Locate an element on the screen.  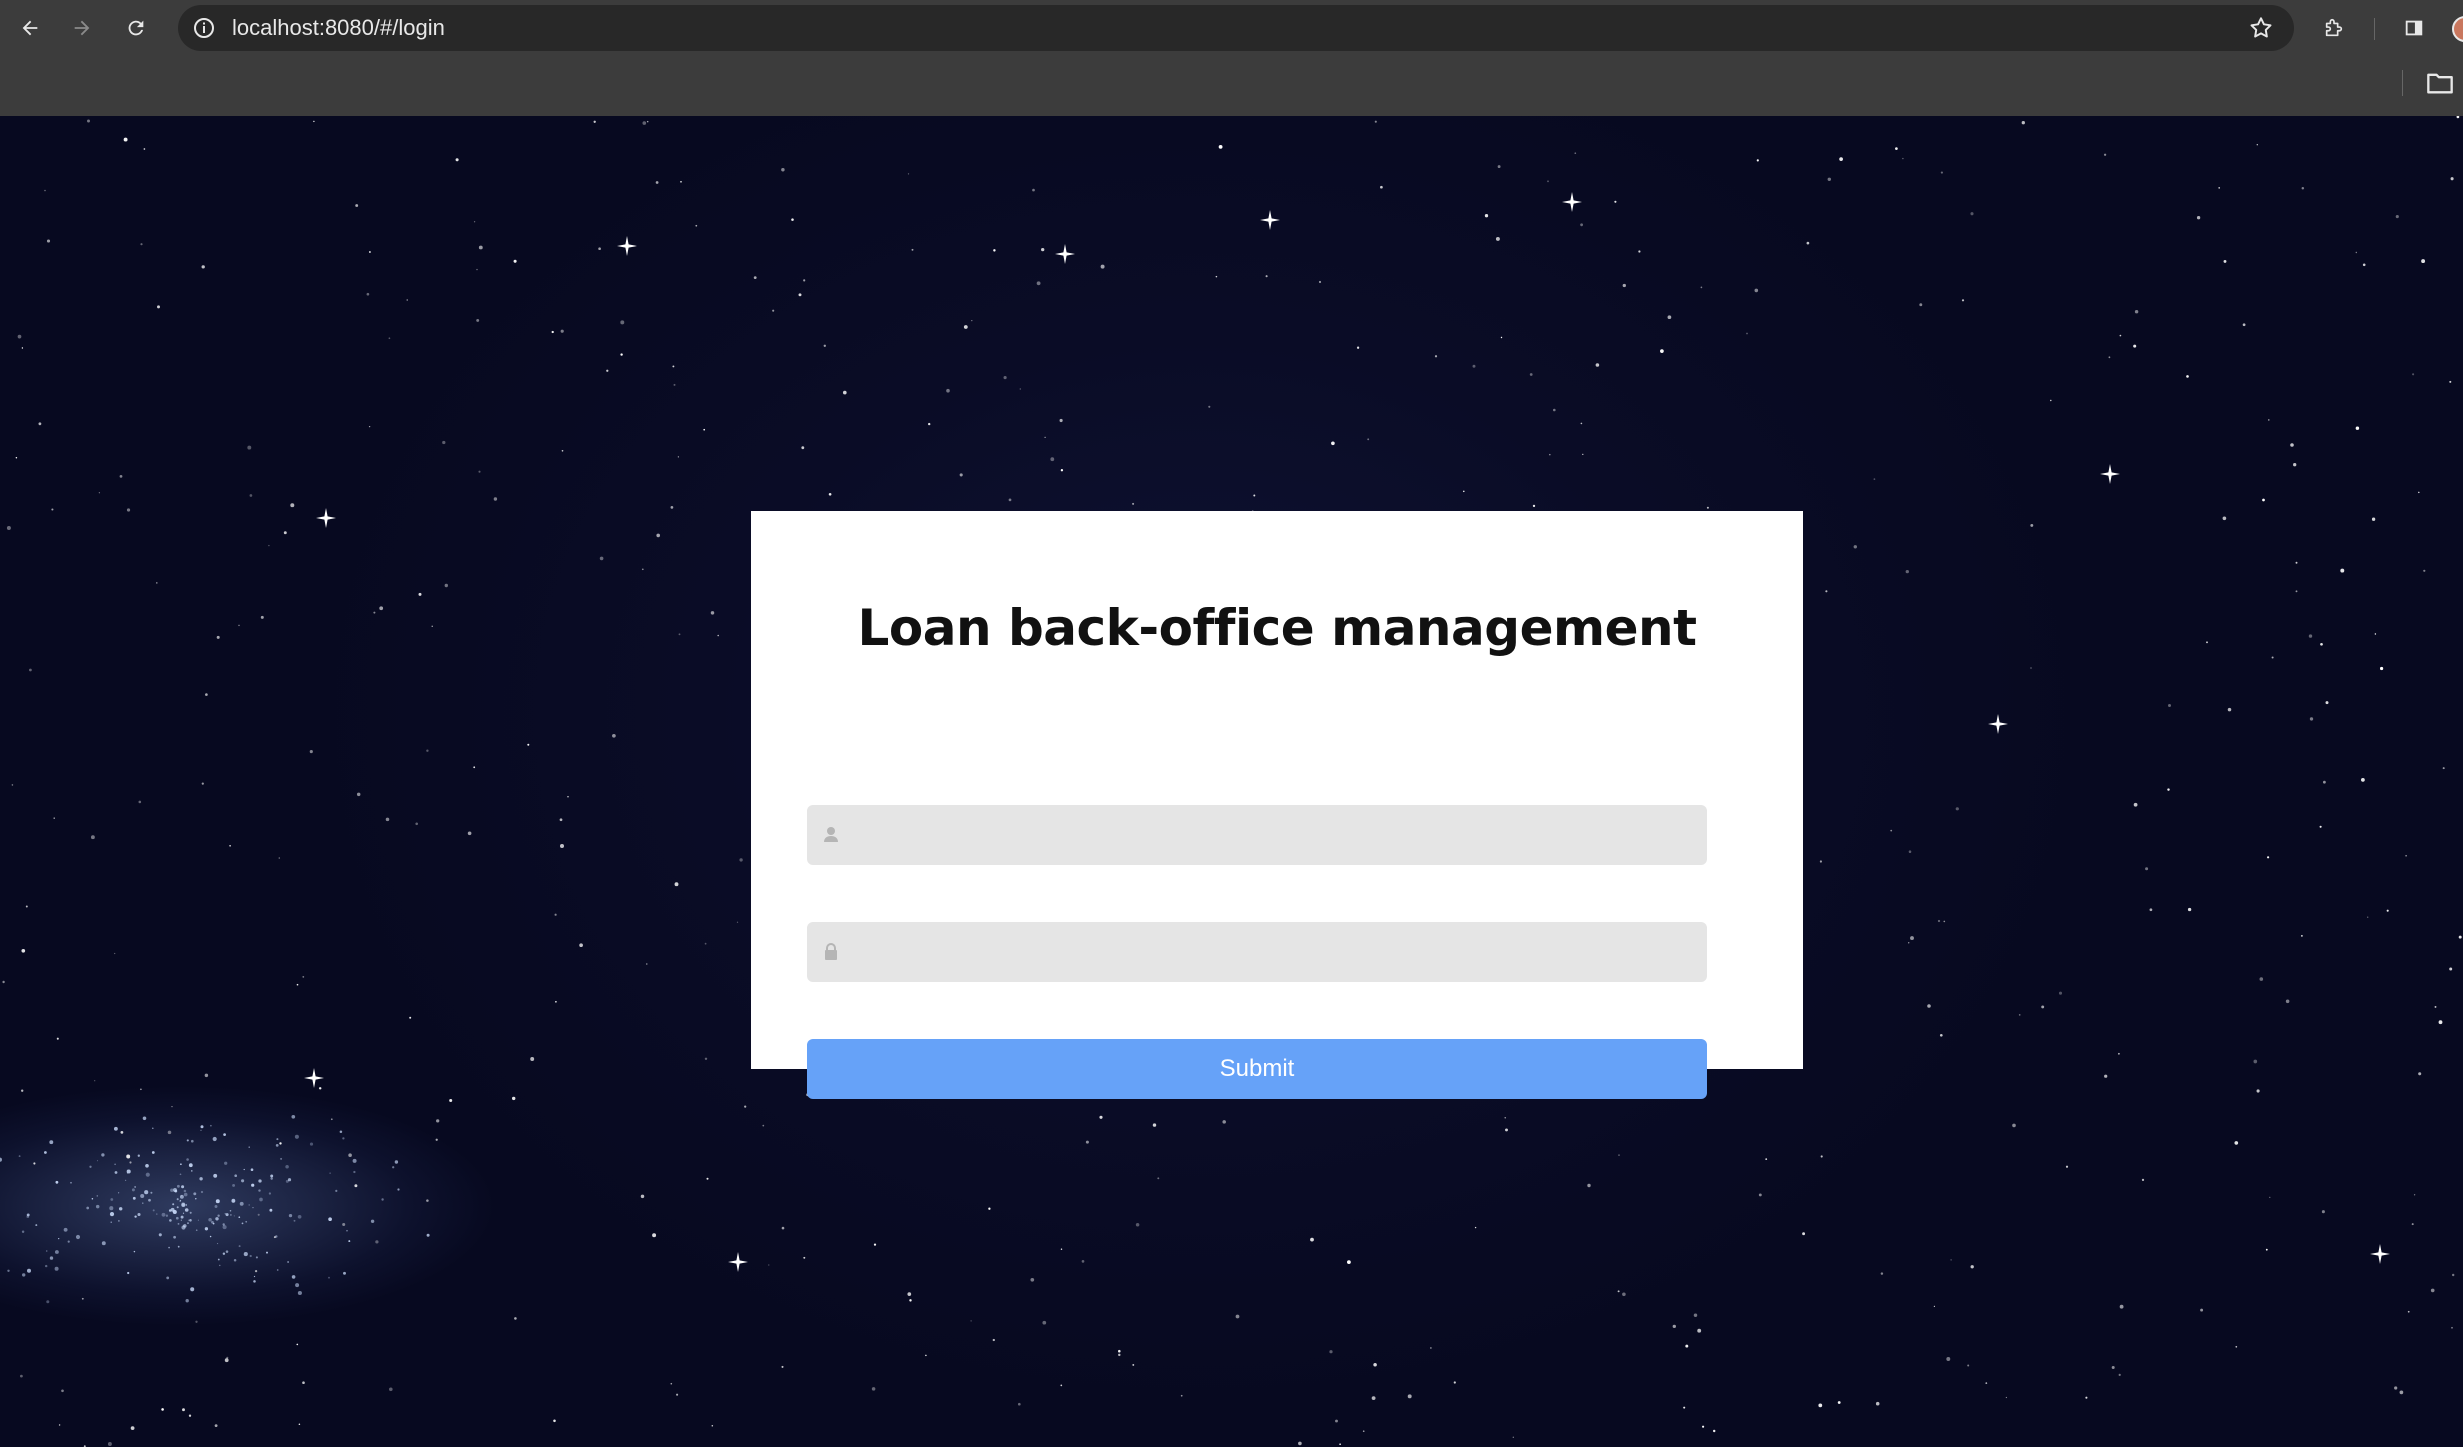
forward-arrow-icon is located at coordinates (82, 28).